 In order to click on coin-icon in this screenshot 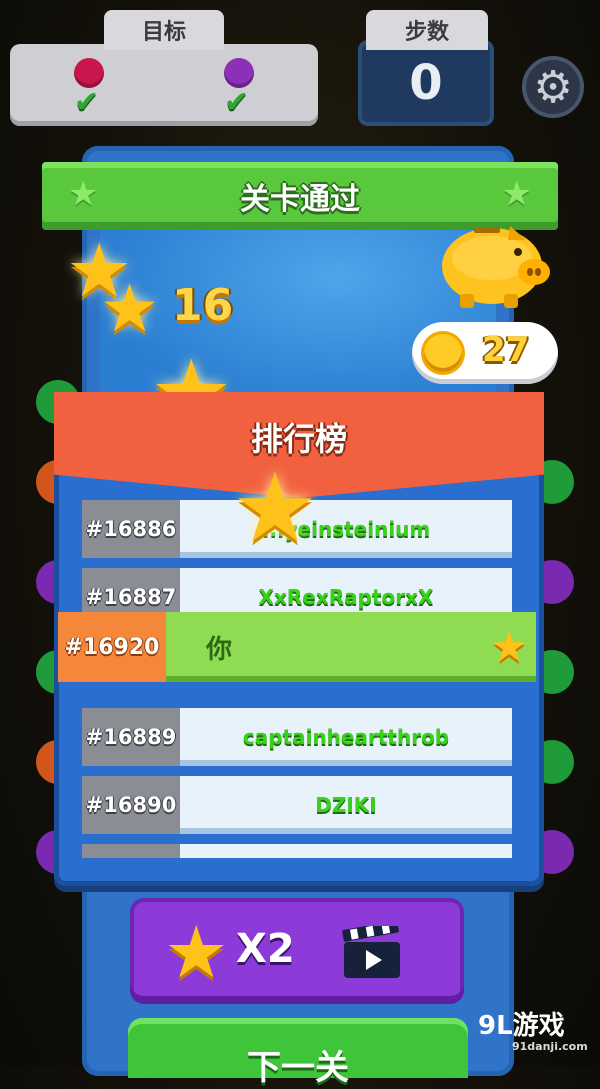, I will do `click(443, 353)`.